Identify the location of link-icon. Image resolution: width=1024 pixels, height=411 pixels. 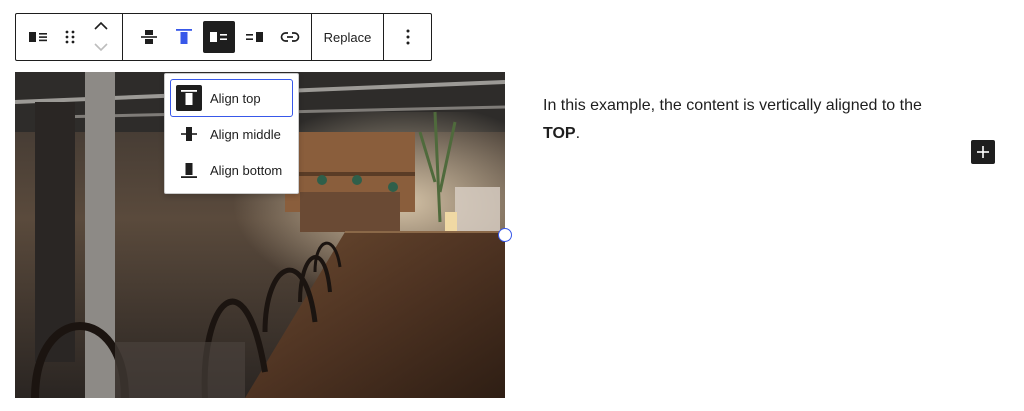
(289, 37).